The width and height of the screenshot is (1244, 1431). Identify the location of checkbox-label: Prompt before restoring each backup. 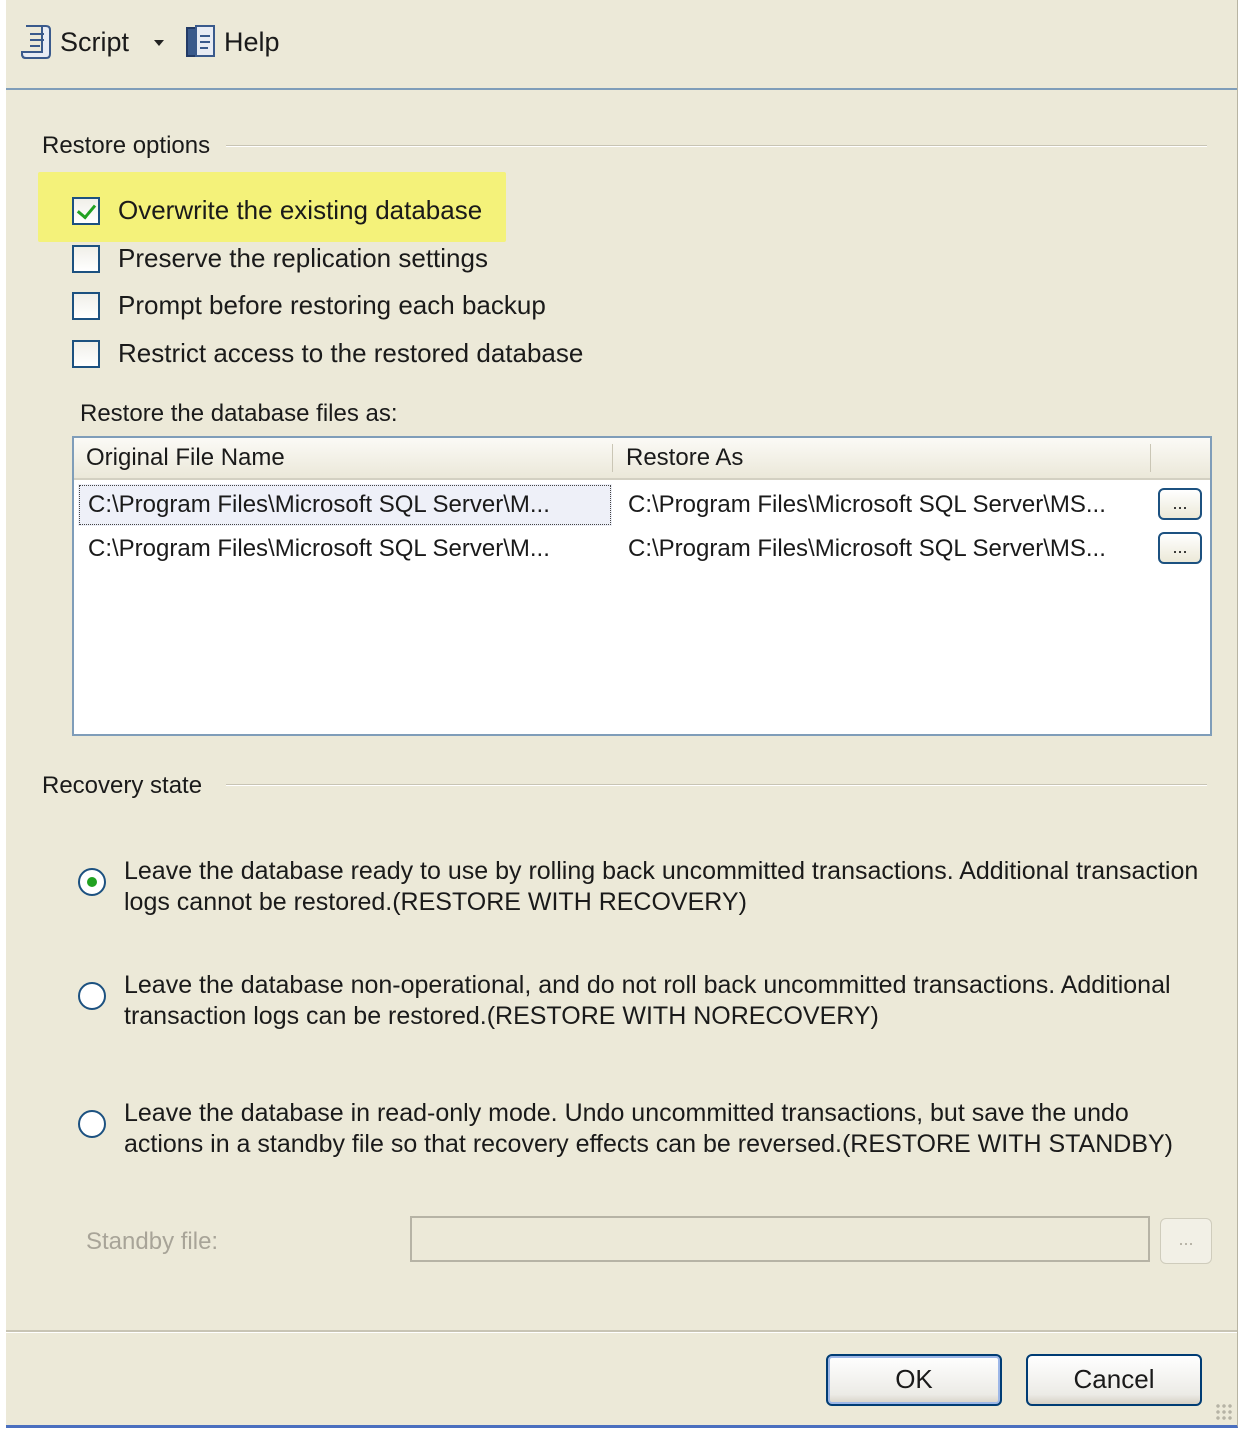
(332, 305).